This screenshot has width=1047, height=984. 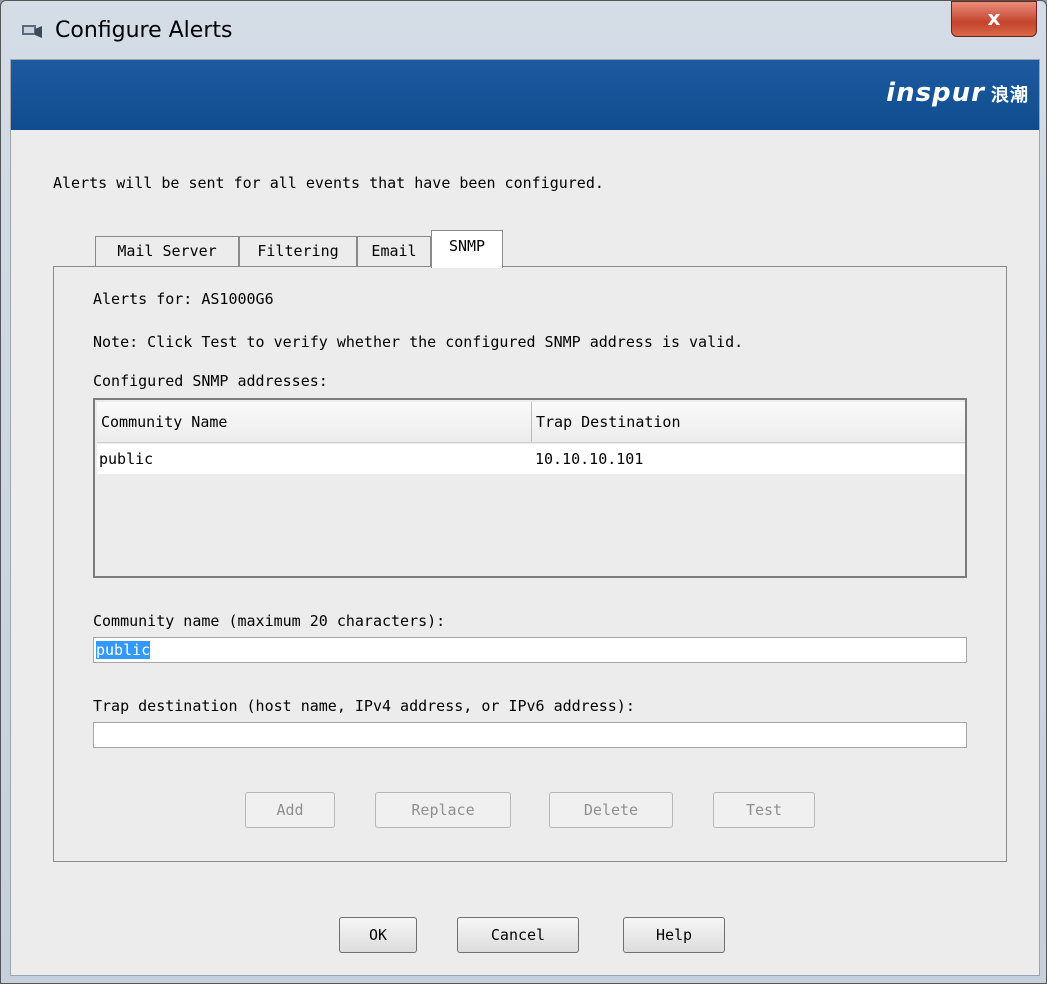 I want to click on replace-button: Replace, so click(x=443, y=810).